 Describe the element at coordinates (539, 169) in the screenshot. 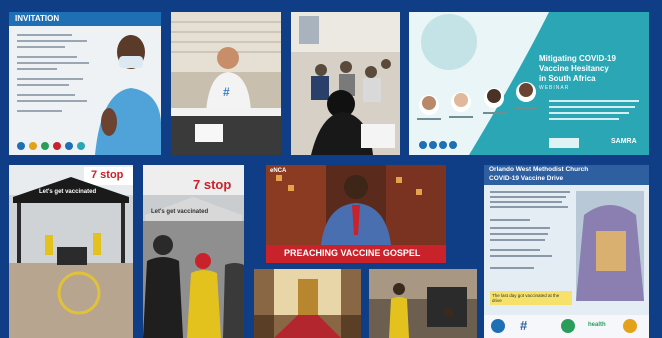

I see `church-title-line1: Orlando West Methodist Church` at that location.